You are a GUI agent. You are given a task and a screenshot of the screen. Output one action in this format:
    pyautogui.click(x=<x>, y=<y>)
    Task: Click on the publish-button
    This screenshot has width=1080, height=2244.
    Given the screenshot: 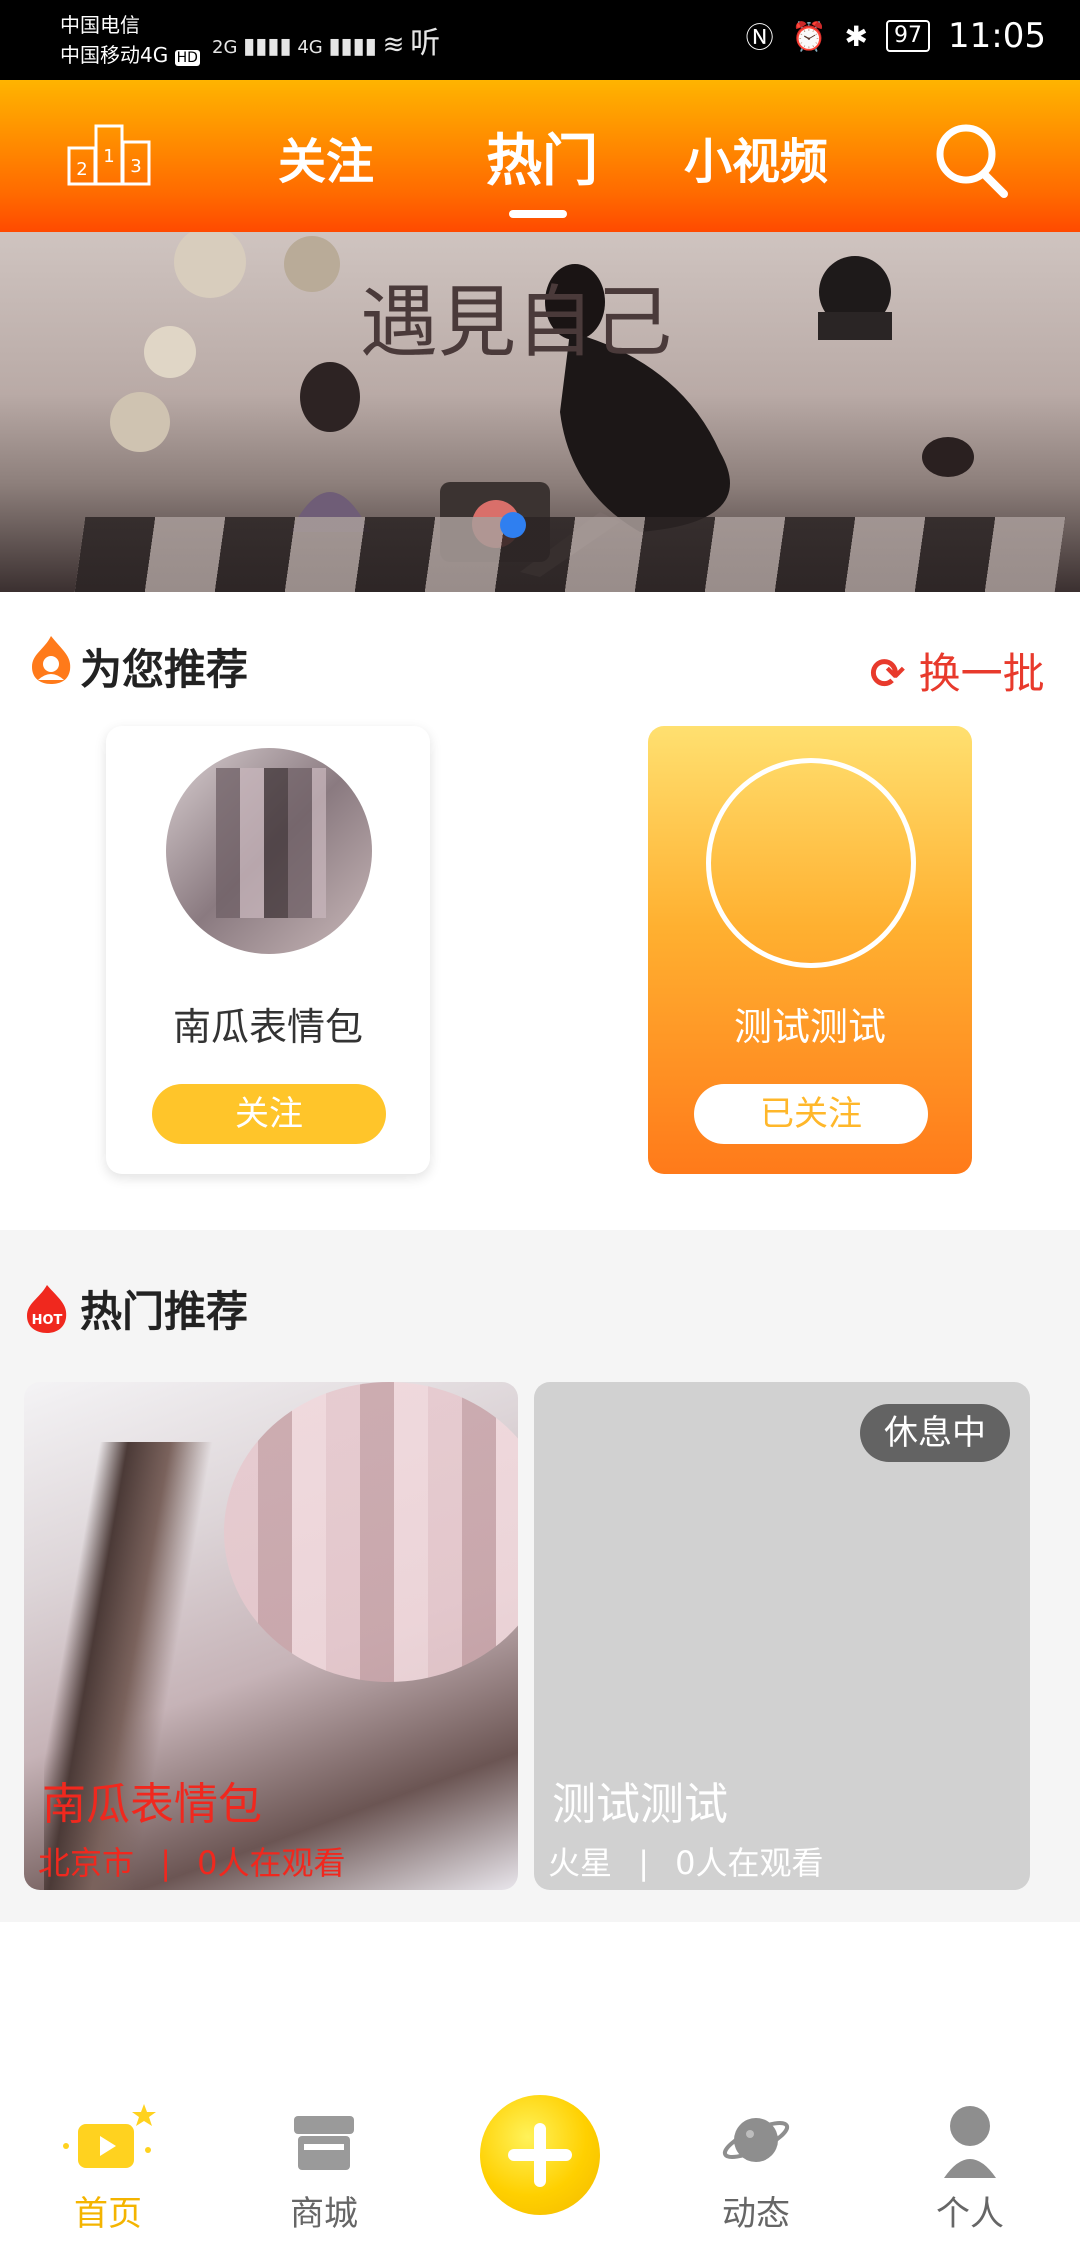 What is the action you would take?
    pyautogui.click(x=540, y=2155)
    